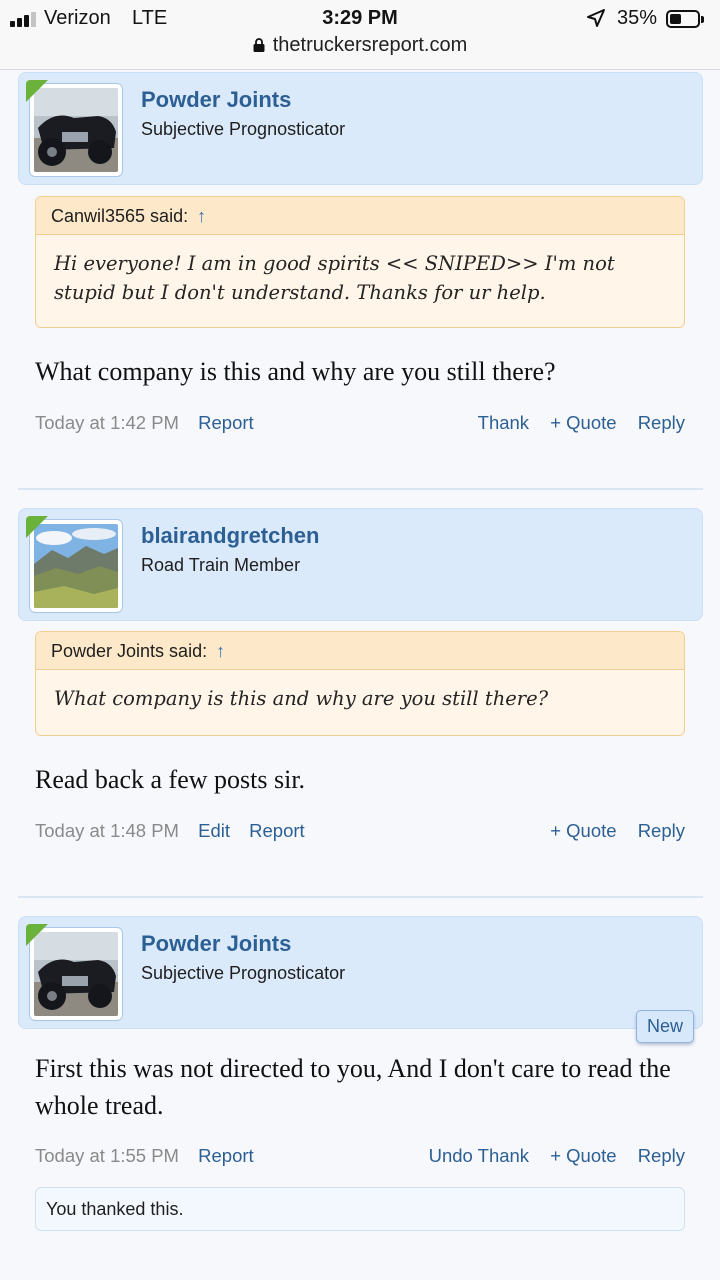 Image resolution: width=720 pixels, height=1280 pixels. Describe the element at coordinates (107, 830) in the screenshot. I see `post-timestamp: Today at 1:48 PM` at that location.